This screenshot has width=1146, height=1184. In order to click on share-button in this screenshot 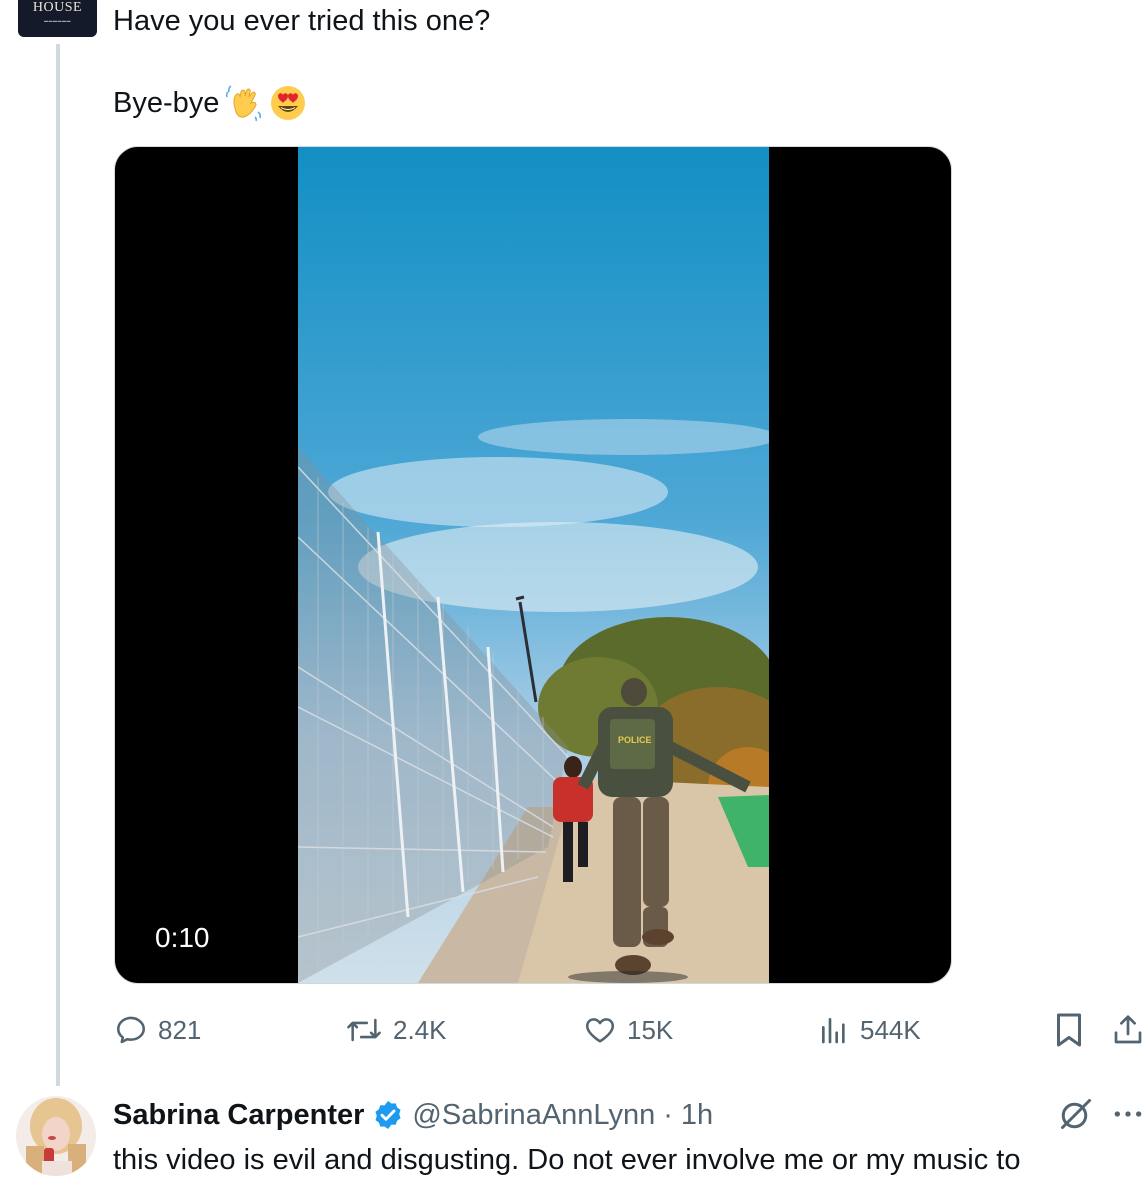, I will do `click(1128, 1032)`.